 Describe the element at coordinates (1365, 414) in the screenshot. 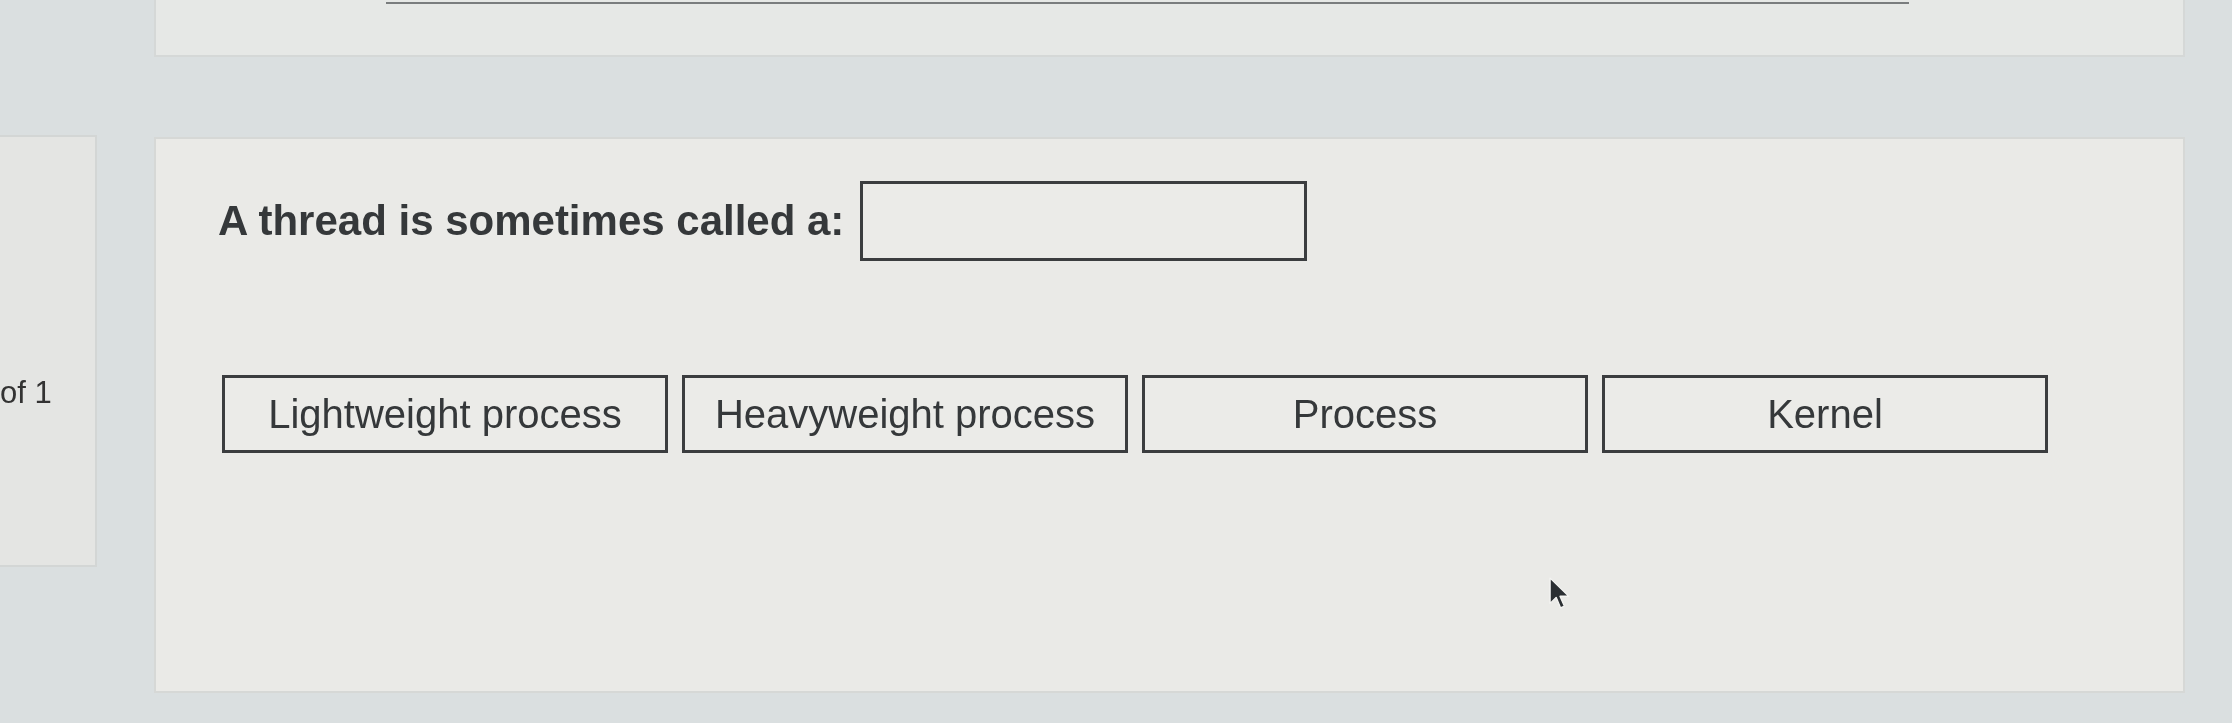

I see `answer-option: Process` at that location.